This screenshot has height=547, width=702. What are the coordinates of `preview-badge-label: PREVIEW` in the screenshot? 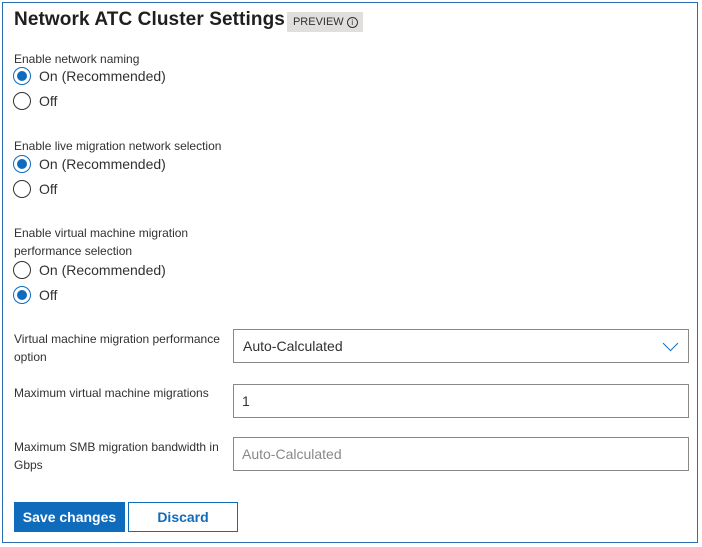 It's located at (318, 22).